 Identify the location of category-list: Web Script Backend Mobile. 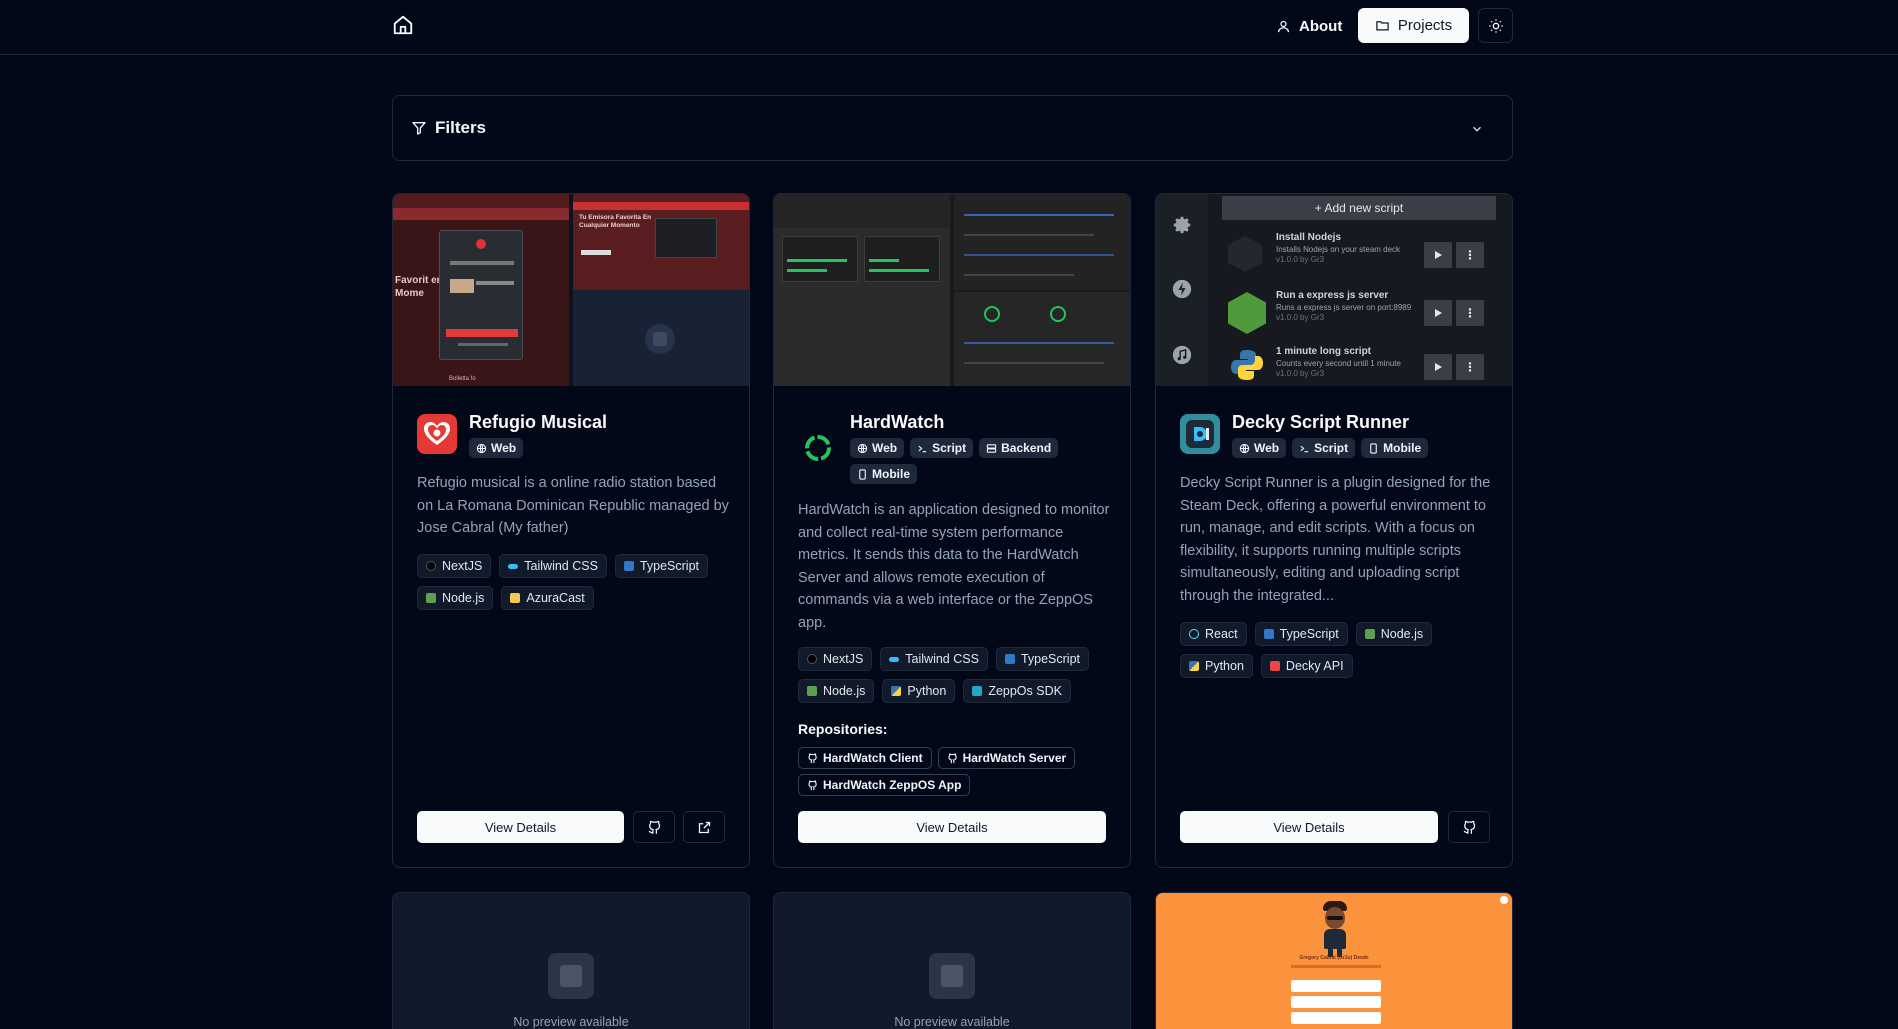
(980, 461).